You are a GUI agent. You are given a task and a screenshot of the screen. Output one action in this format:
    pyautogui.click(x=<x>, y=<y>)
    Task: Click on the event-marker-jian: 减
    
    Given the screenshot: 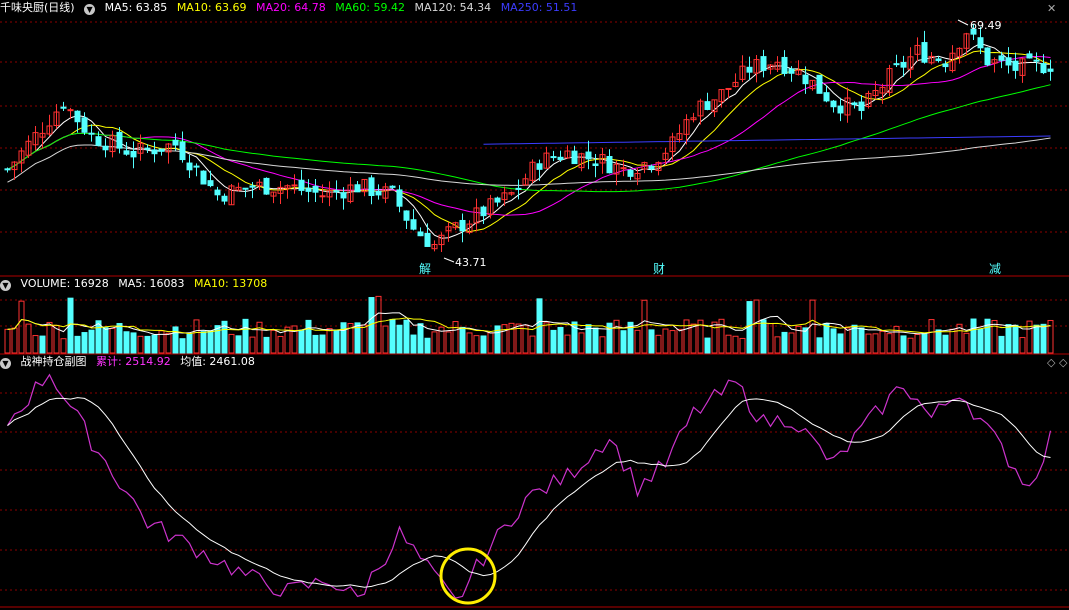 What is the action you would take?
    pyautogui.click(x=995, y=269)
    